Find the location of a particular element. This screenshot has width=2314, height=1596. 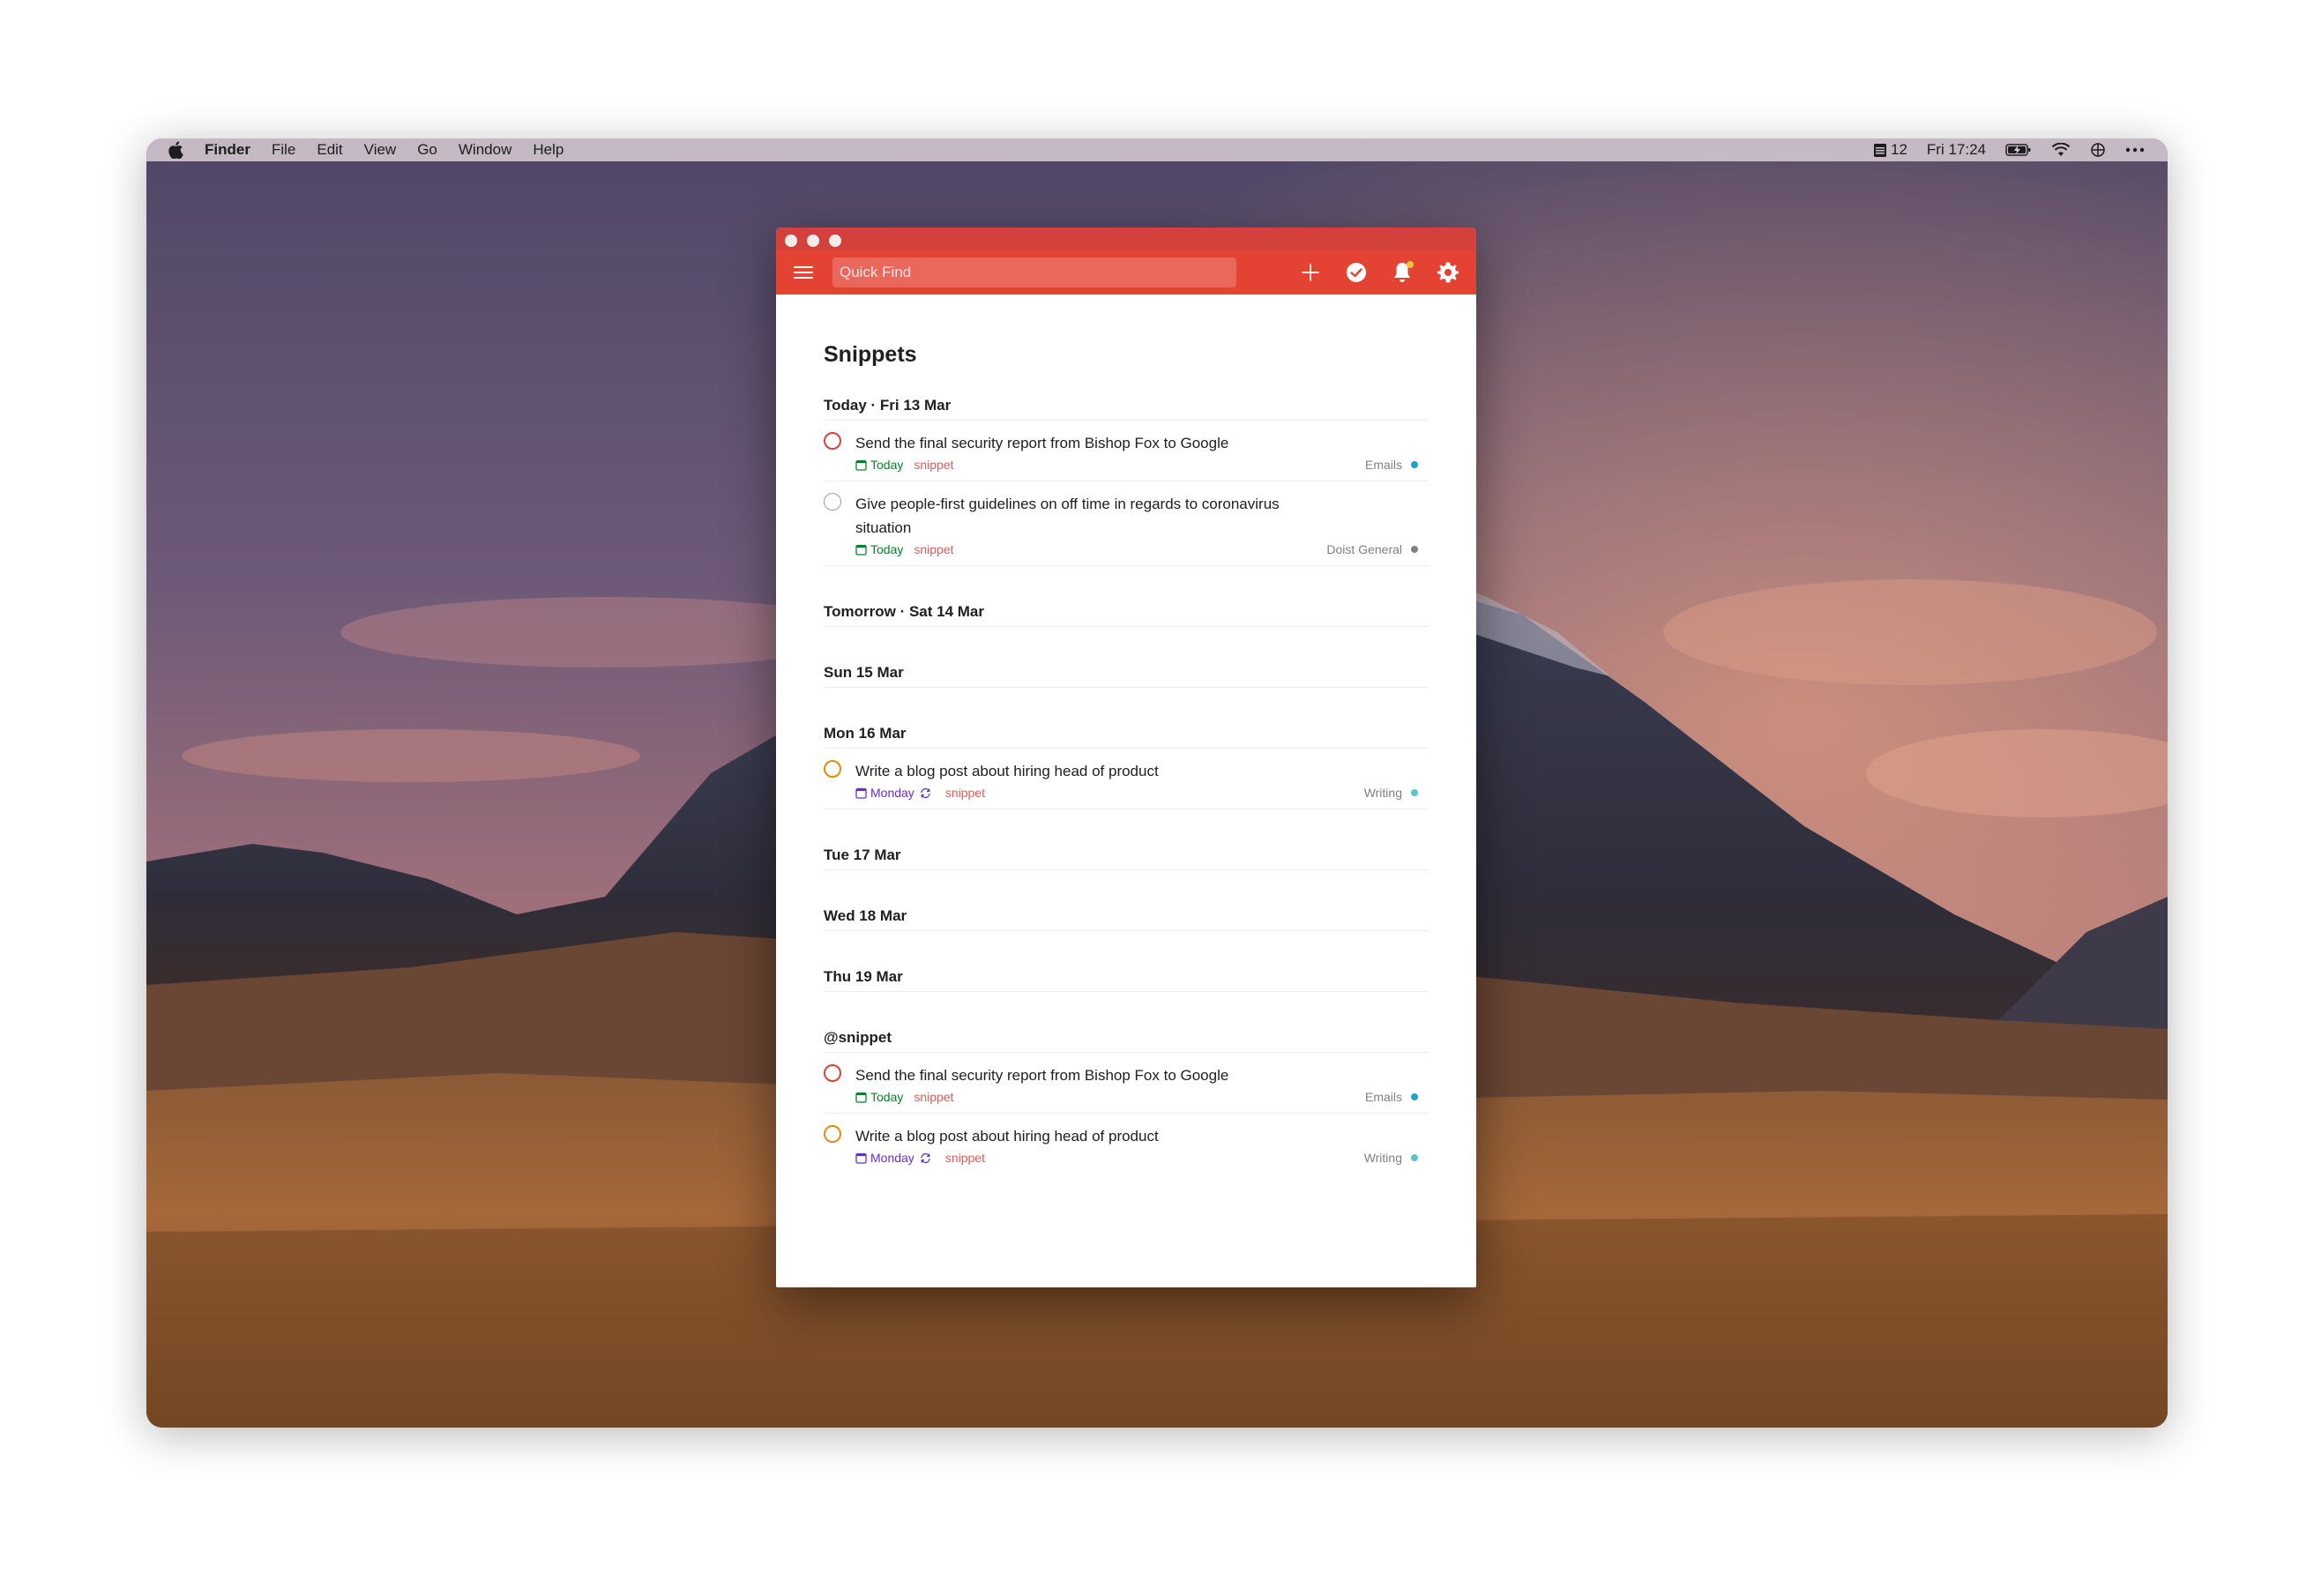

page-title: Snippets is located at coordinates (870, 354).